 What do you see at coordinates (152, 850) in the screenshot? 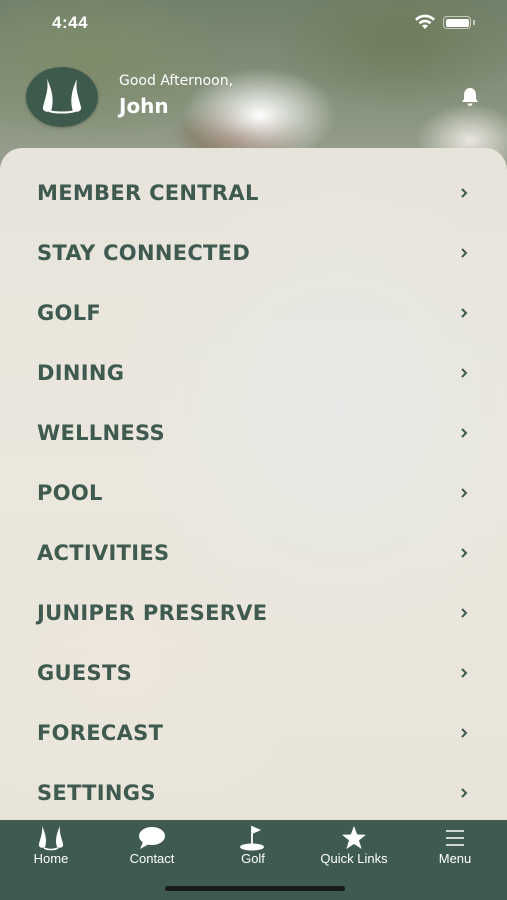
I see `tab-contact: Contact` at bounding box center [152, 850].